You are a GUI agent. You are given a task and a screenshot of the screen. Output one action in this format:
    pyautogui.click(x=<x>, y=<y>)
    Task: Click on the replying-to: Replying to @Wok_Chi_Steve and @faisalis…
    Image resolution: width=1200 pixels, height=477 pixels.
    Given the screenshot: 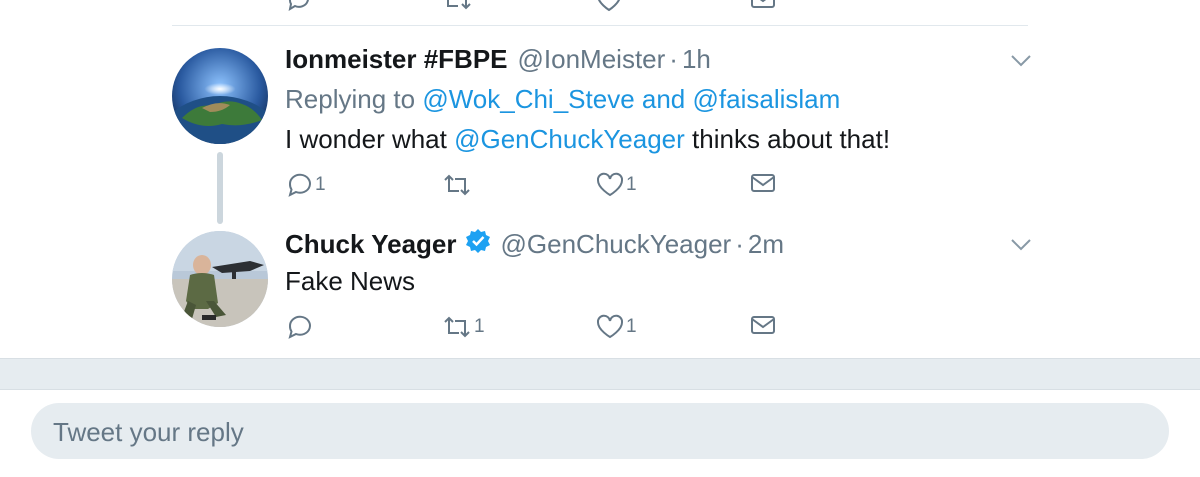 What is the action you would take?
    pyautogui.click(x=562, y=99)
    